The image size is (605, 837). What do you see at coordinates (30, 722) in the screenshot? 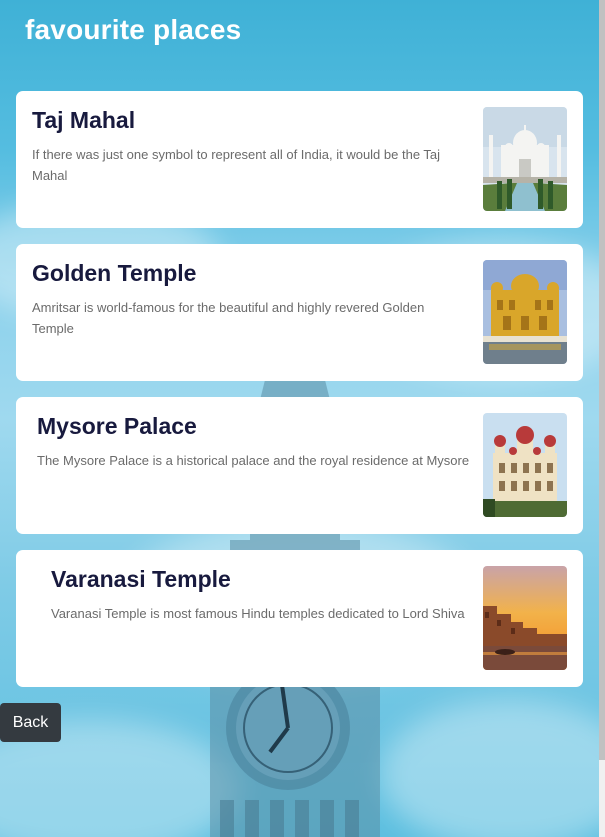
I see `back-button: Back` at bounding box center [30, 722].